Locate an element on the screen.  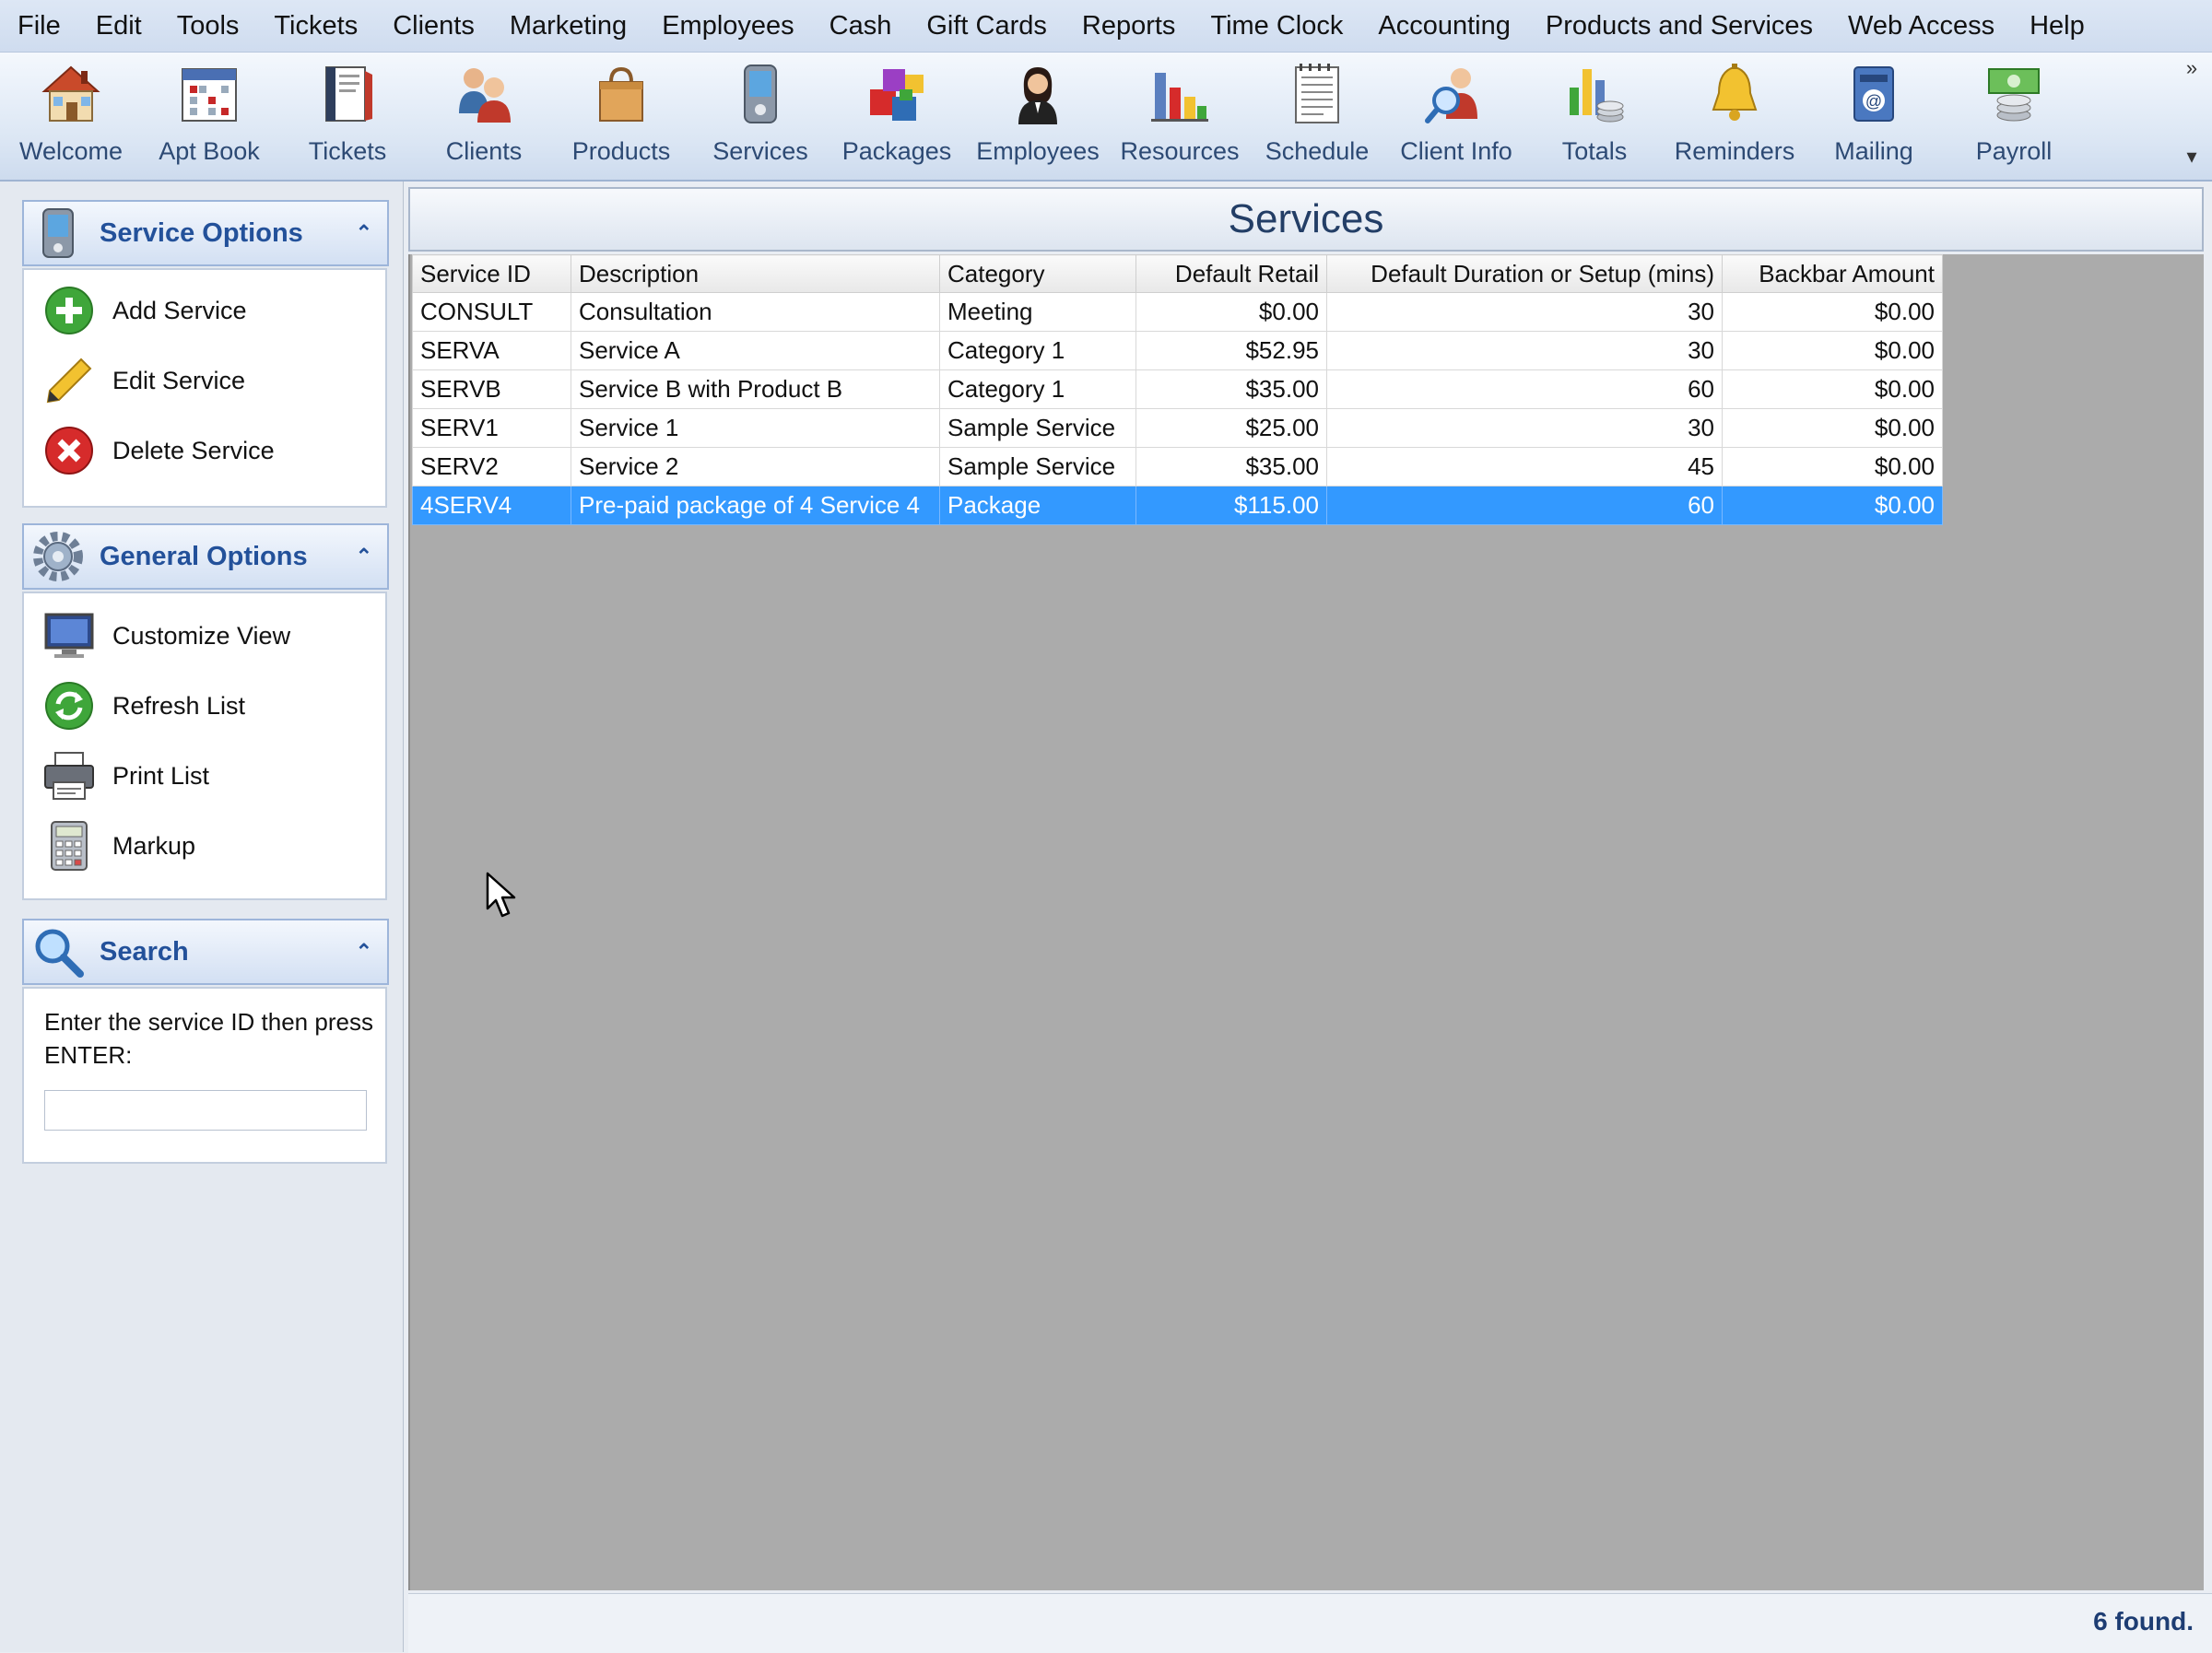
menu-help: Help is located at coordinates (2057, 26).